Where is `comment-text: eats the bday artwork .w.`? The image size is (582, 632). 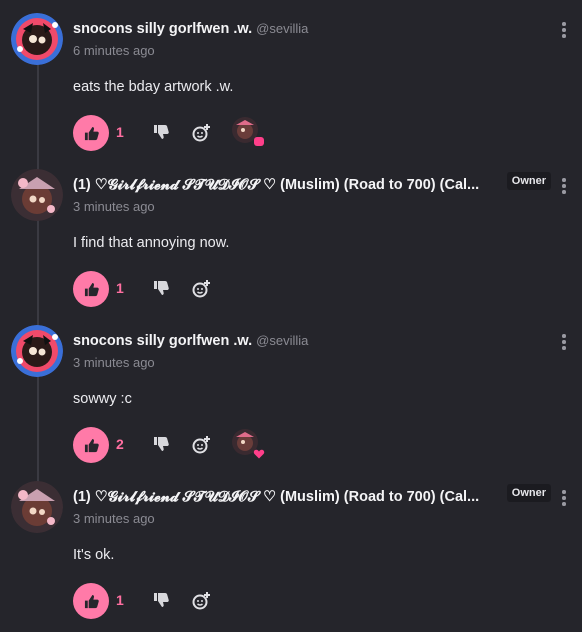
comment-text: eats the bday artwork .w. is located at coordinates (153, 87).